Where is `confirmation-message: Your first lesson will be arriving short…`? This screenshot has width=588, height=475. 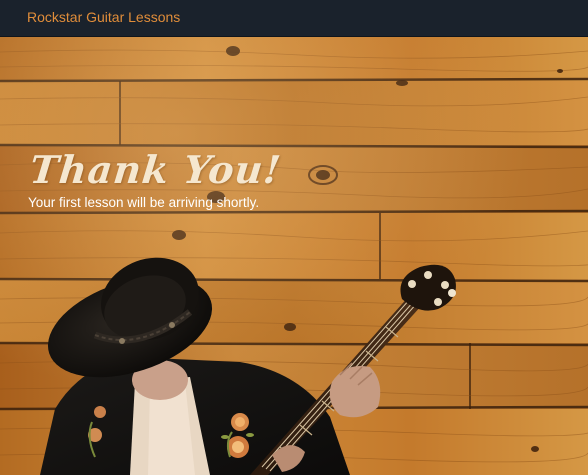 confirmation-message: Your first lesson will be arriving short… is located at coordinates (144, 202).